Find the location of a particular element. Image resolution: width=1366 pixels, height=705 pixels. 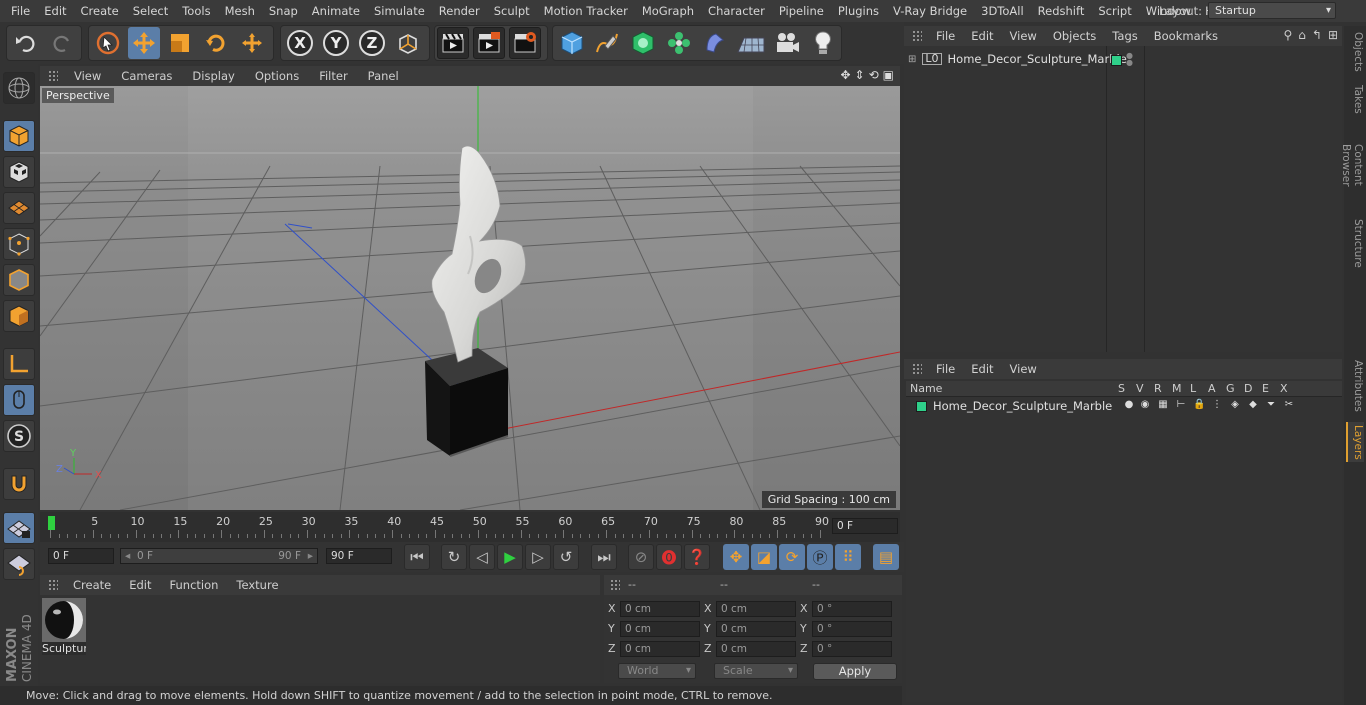

material-preview is located at coordinates (64, 620).